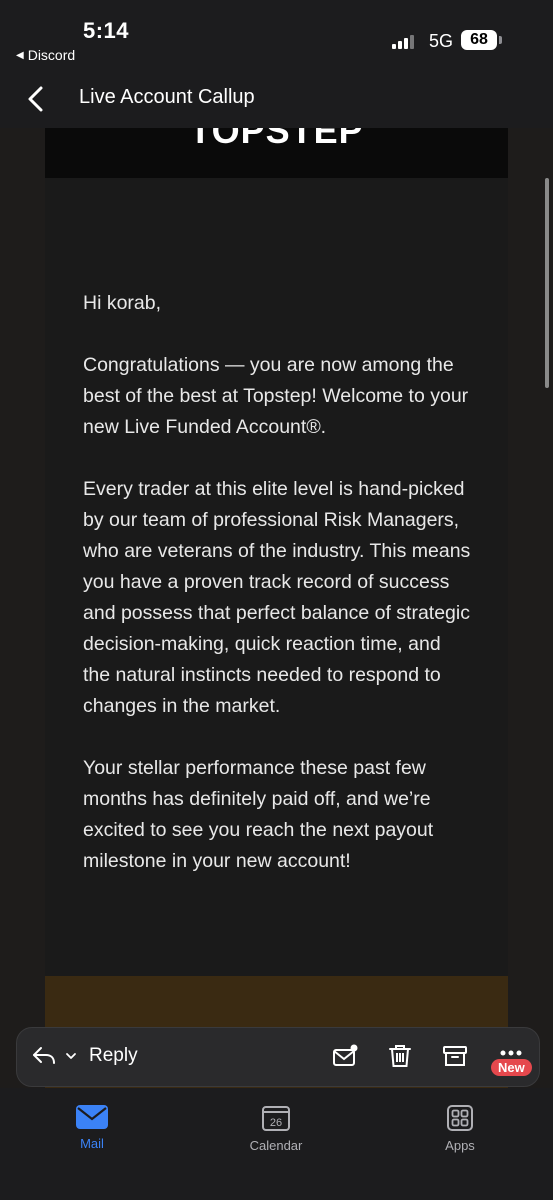  Describe the element at coordinates (278, 1057) in the screenshot. I see `message-action-bar: Reply New` at that location.